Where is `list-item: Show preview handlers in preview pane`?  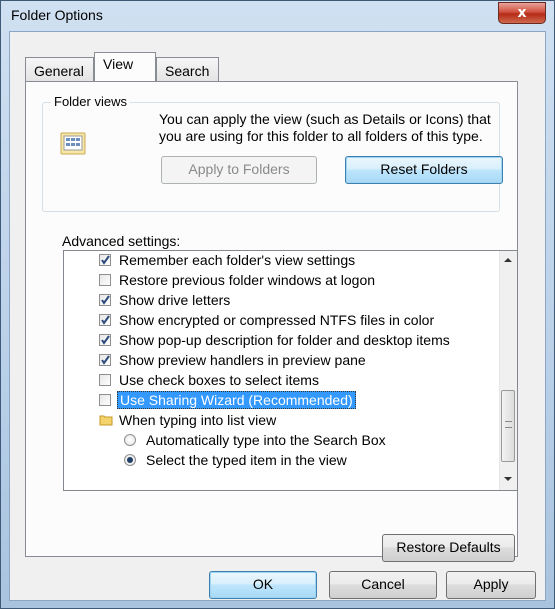 list-item: Show preview handlers in preview pane is located at coordinates (232, 360).